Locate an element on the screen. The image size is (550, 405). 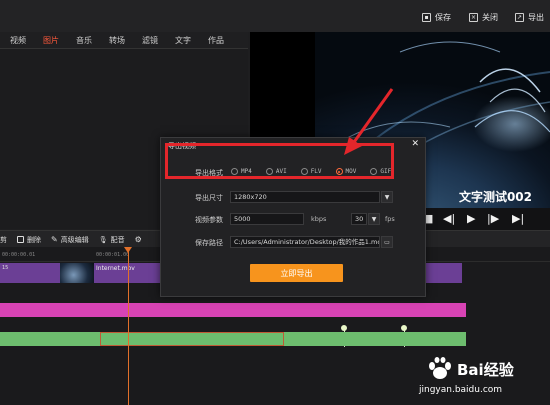
cut-label: 剪 is located at coordinates (3, 239).